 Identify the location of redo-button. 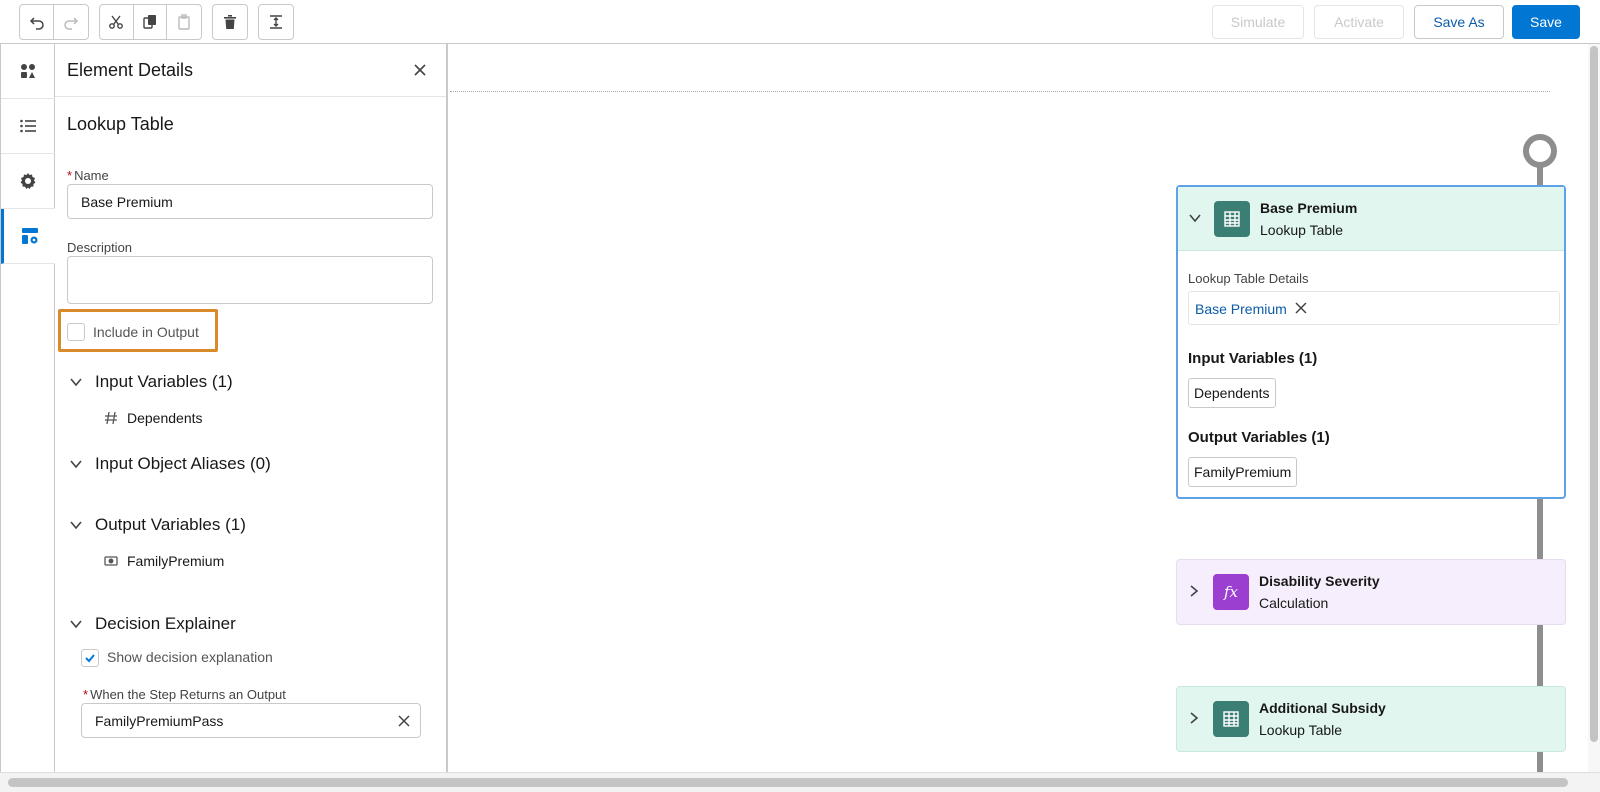
(71, 22).